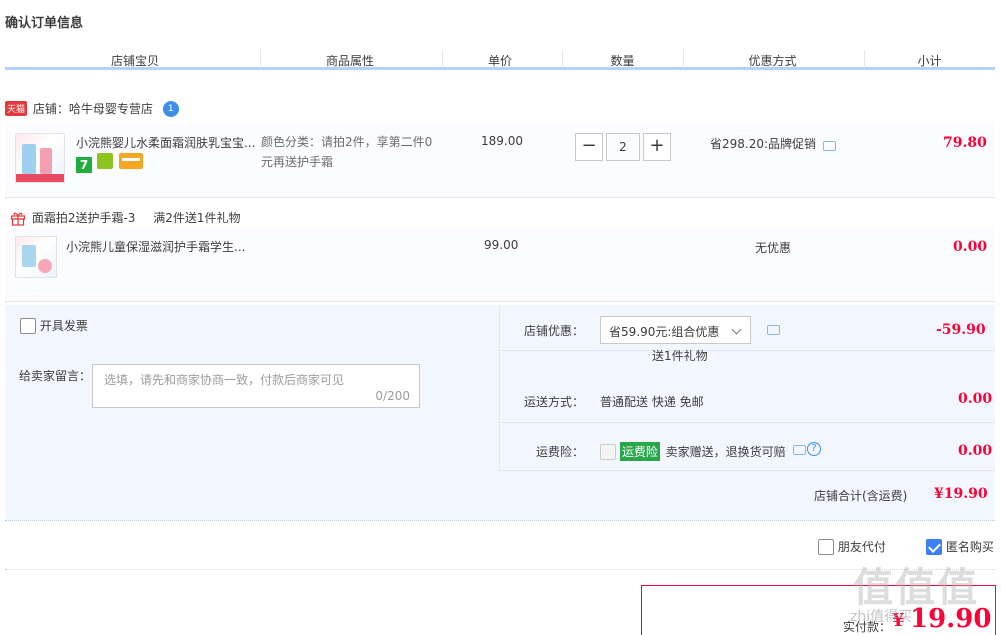 The width and height of the screenshot is (1001, 635). What do you see at coordinates (28, 325) in the screenshot?
I see `invoice-checkbox` at bounding box center [28, 325].